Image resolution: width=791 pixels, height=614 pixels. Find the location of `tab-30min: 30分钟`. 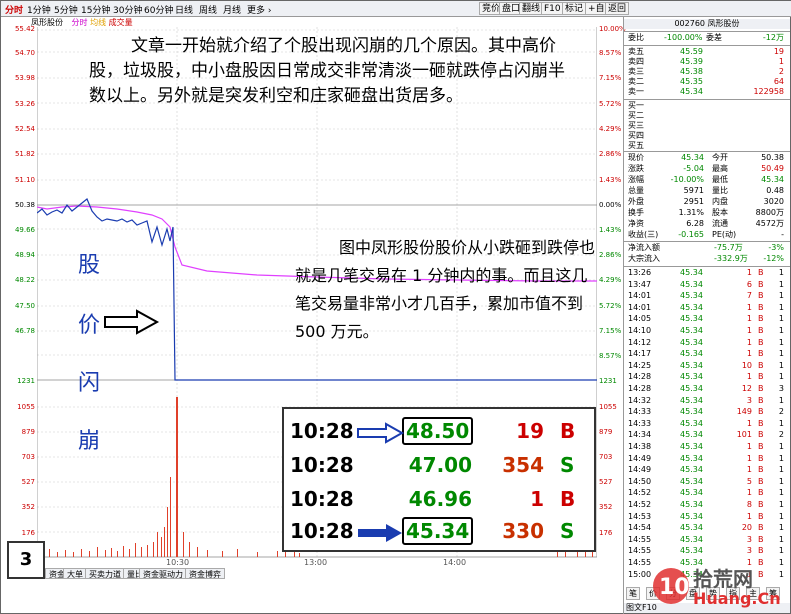

tab-30min: 30分钟 is located at coordinates (127, 9).